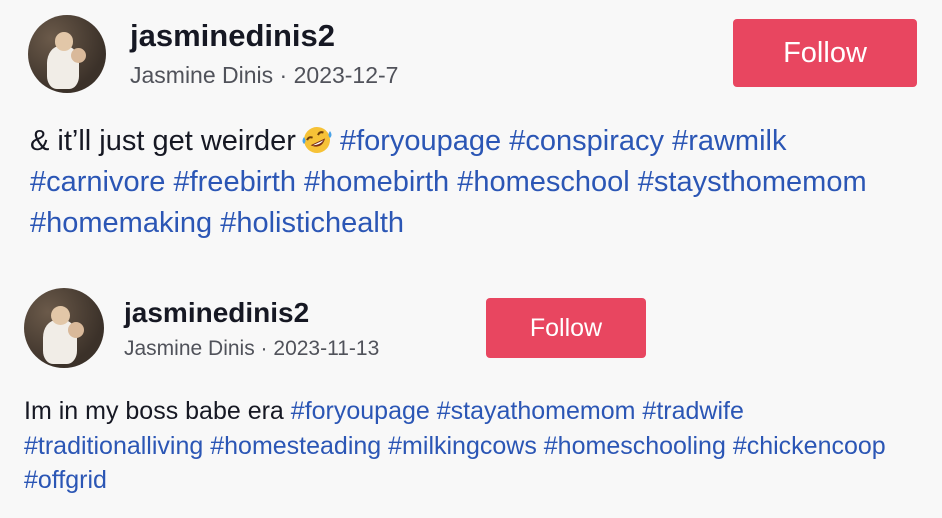 The height and width of the screenshot is (518, 942). What do you see at coordinates (536, 411) in the screenshot?
I see `hashtag-link: #stayathomemom` at bounding box center [536, 411].